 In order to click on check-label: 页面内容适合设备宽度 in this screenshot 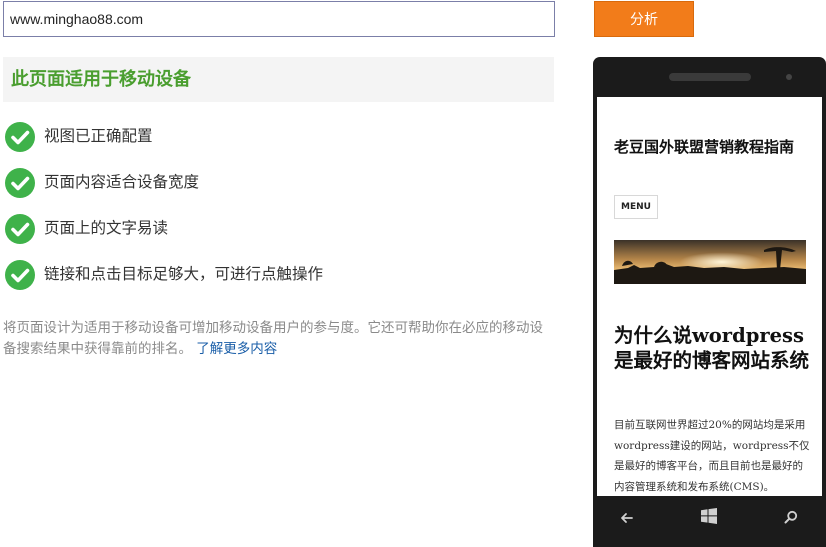, I will do `click(122, 182)`.